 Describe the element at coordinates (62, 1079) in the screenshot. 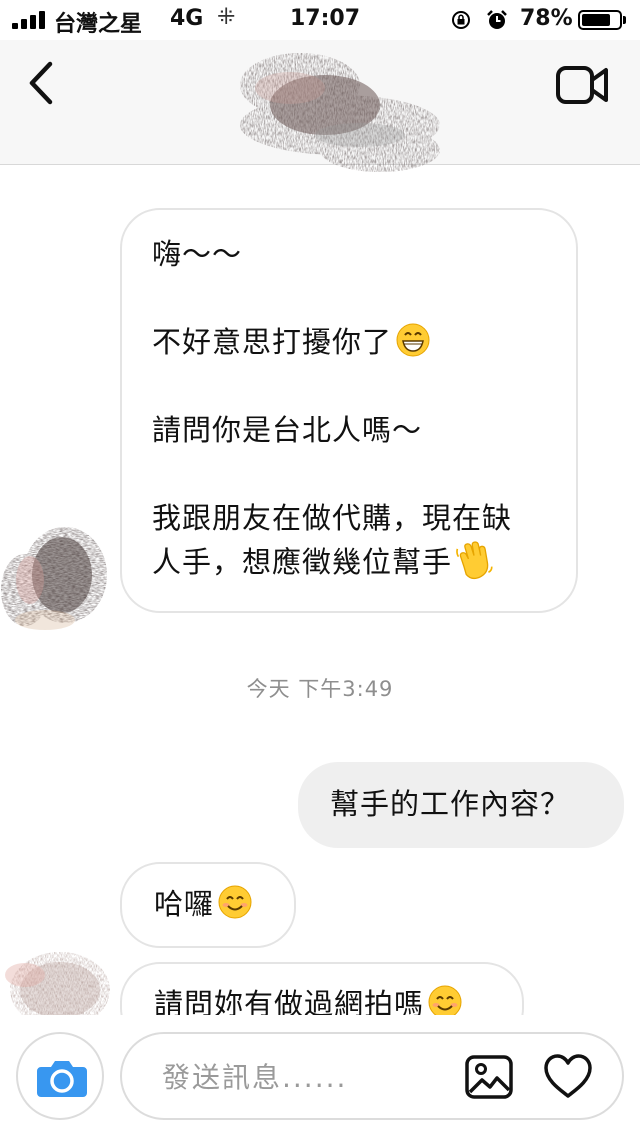

I see `camera-icon` at that location.